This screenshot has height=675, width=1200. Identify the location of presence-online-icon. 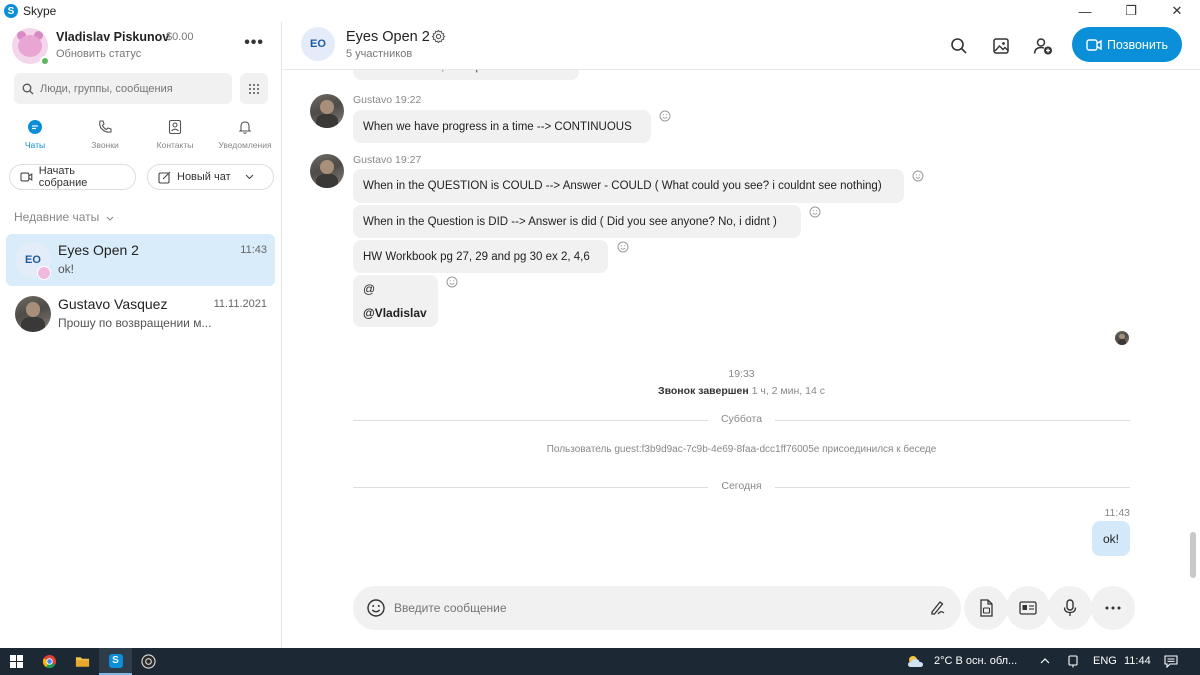
(45, 61).